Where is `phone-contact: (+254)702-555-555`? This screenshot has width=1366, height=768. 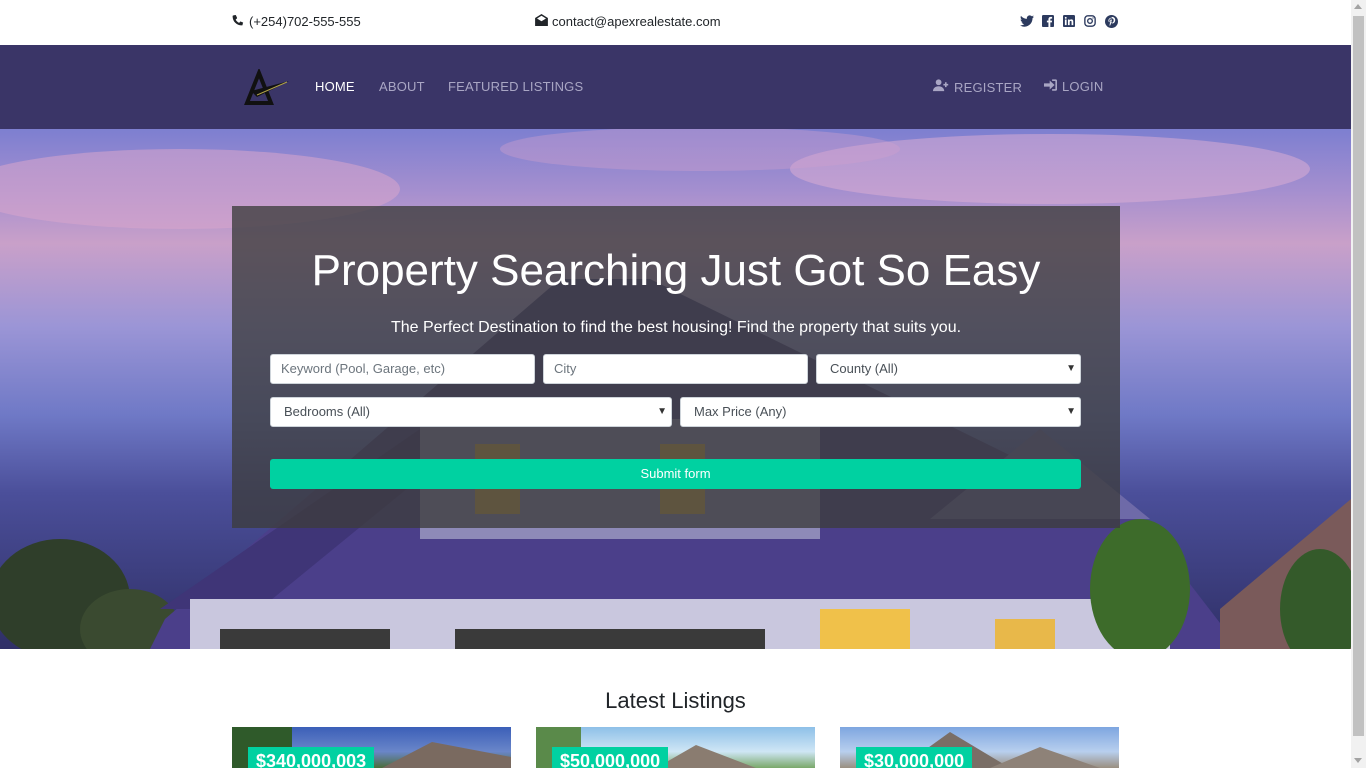
phone-contact: (+254)702-555-555 is located at coordinates (296, 21).